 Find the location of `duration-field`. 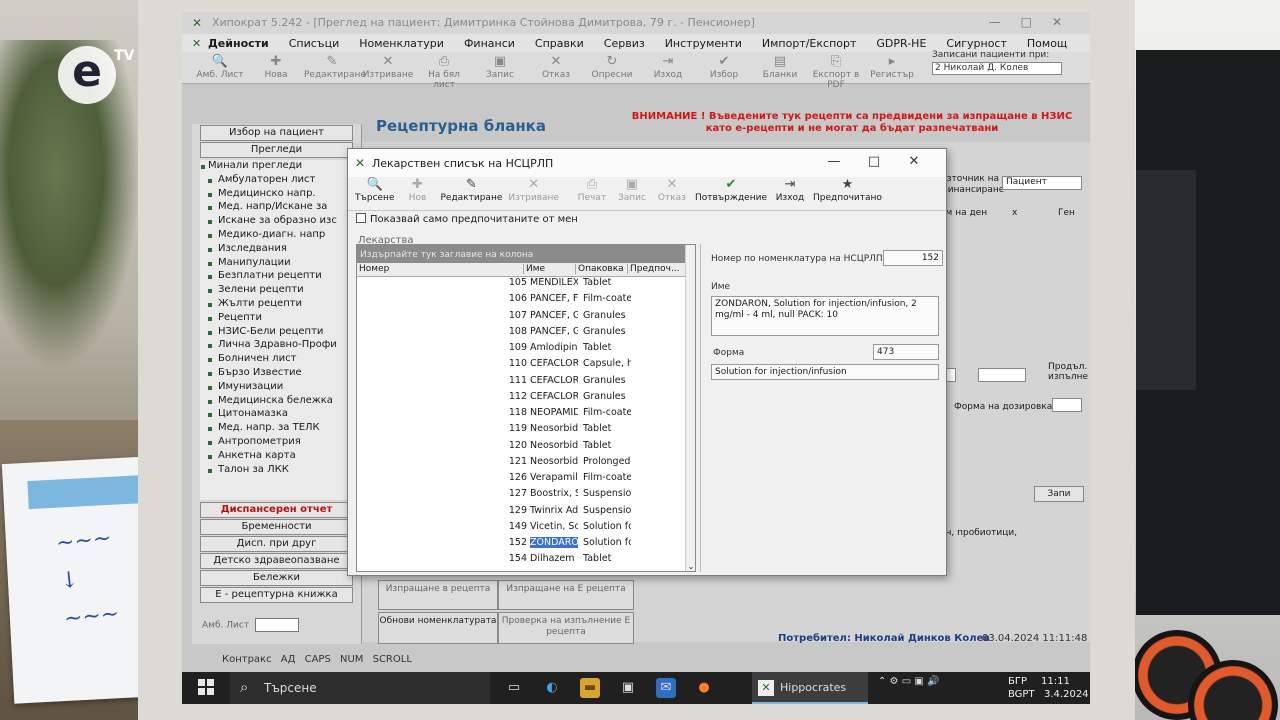

duration-field is located at coordinates (1002, 375).